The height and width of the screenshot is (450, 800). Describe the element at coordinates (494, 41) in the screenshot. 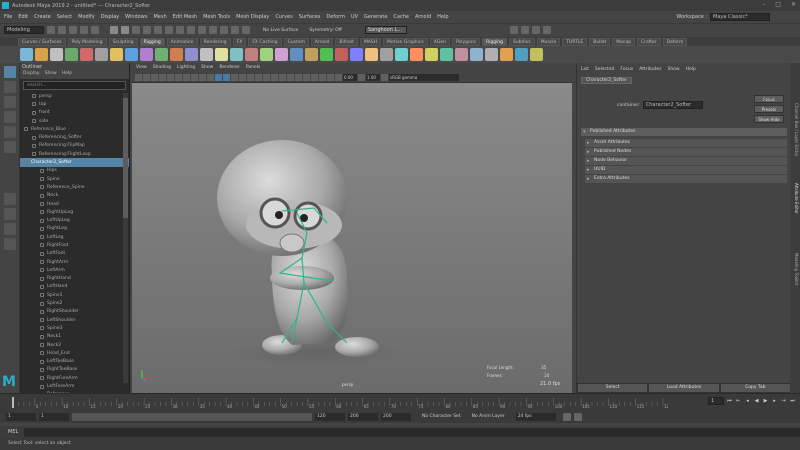

I see `shelf-tab-rigging: Rigging` at that location.